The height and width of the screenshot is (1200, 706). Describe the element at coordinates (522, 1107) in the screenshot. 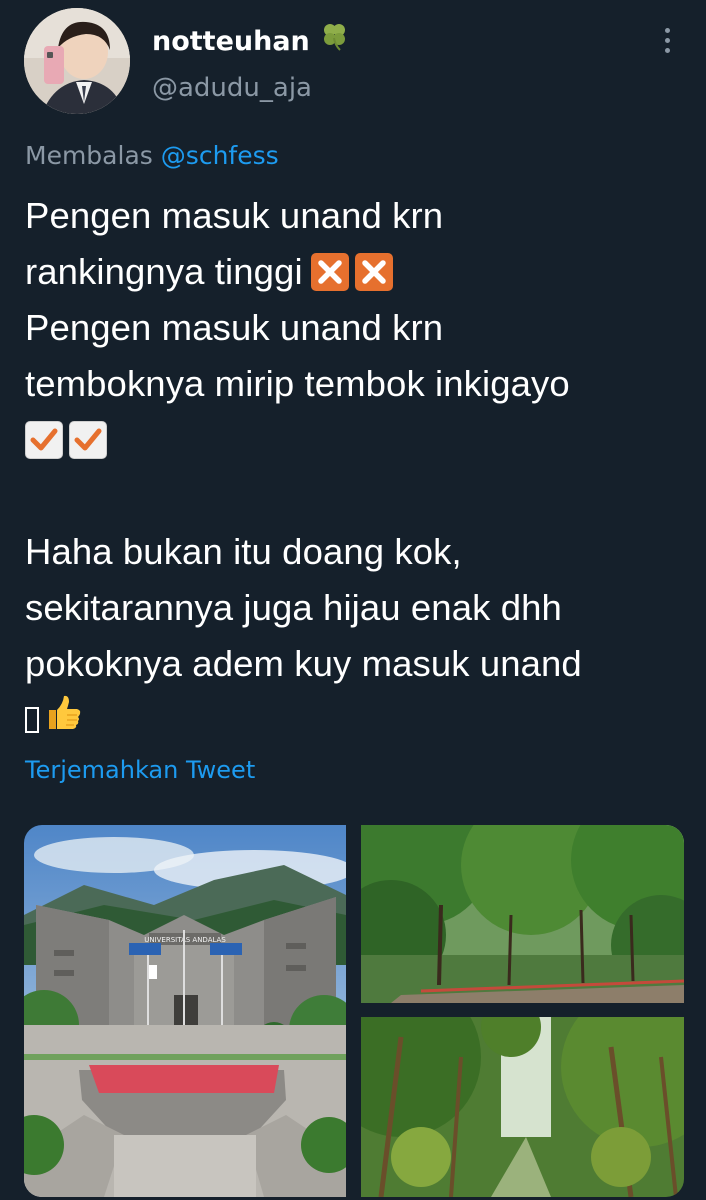

I see `forest-path-photo` at that location.